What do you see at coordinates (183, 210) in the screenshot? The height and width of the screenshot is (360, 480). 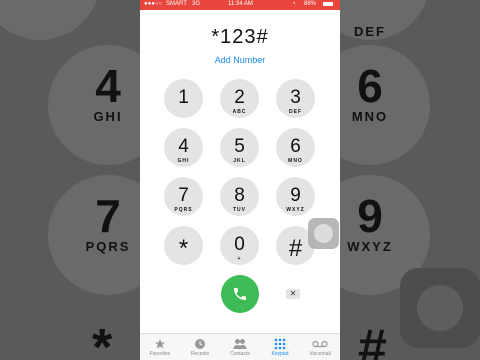 I see `key-letters: PQRS` at bounding box center [183, 210].